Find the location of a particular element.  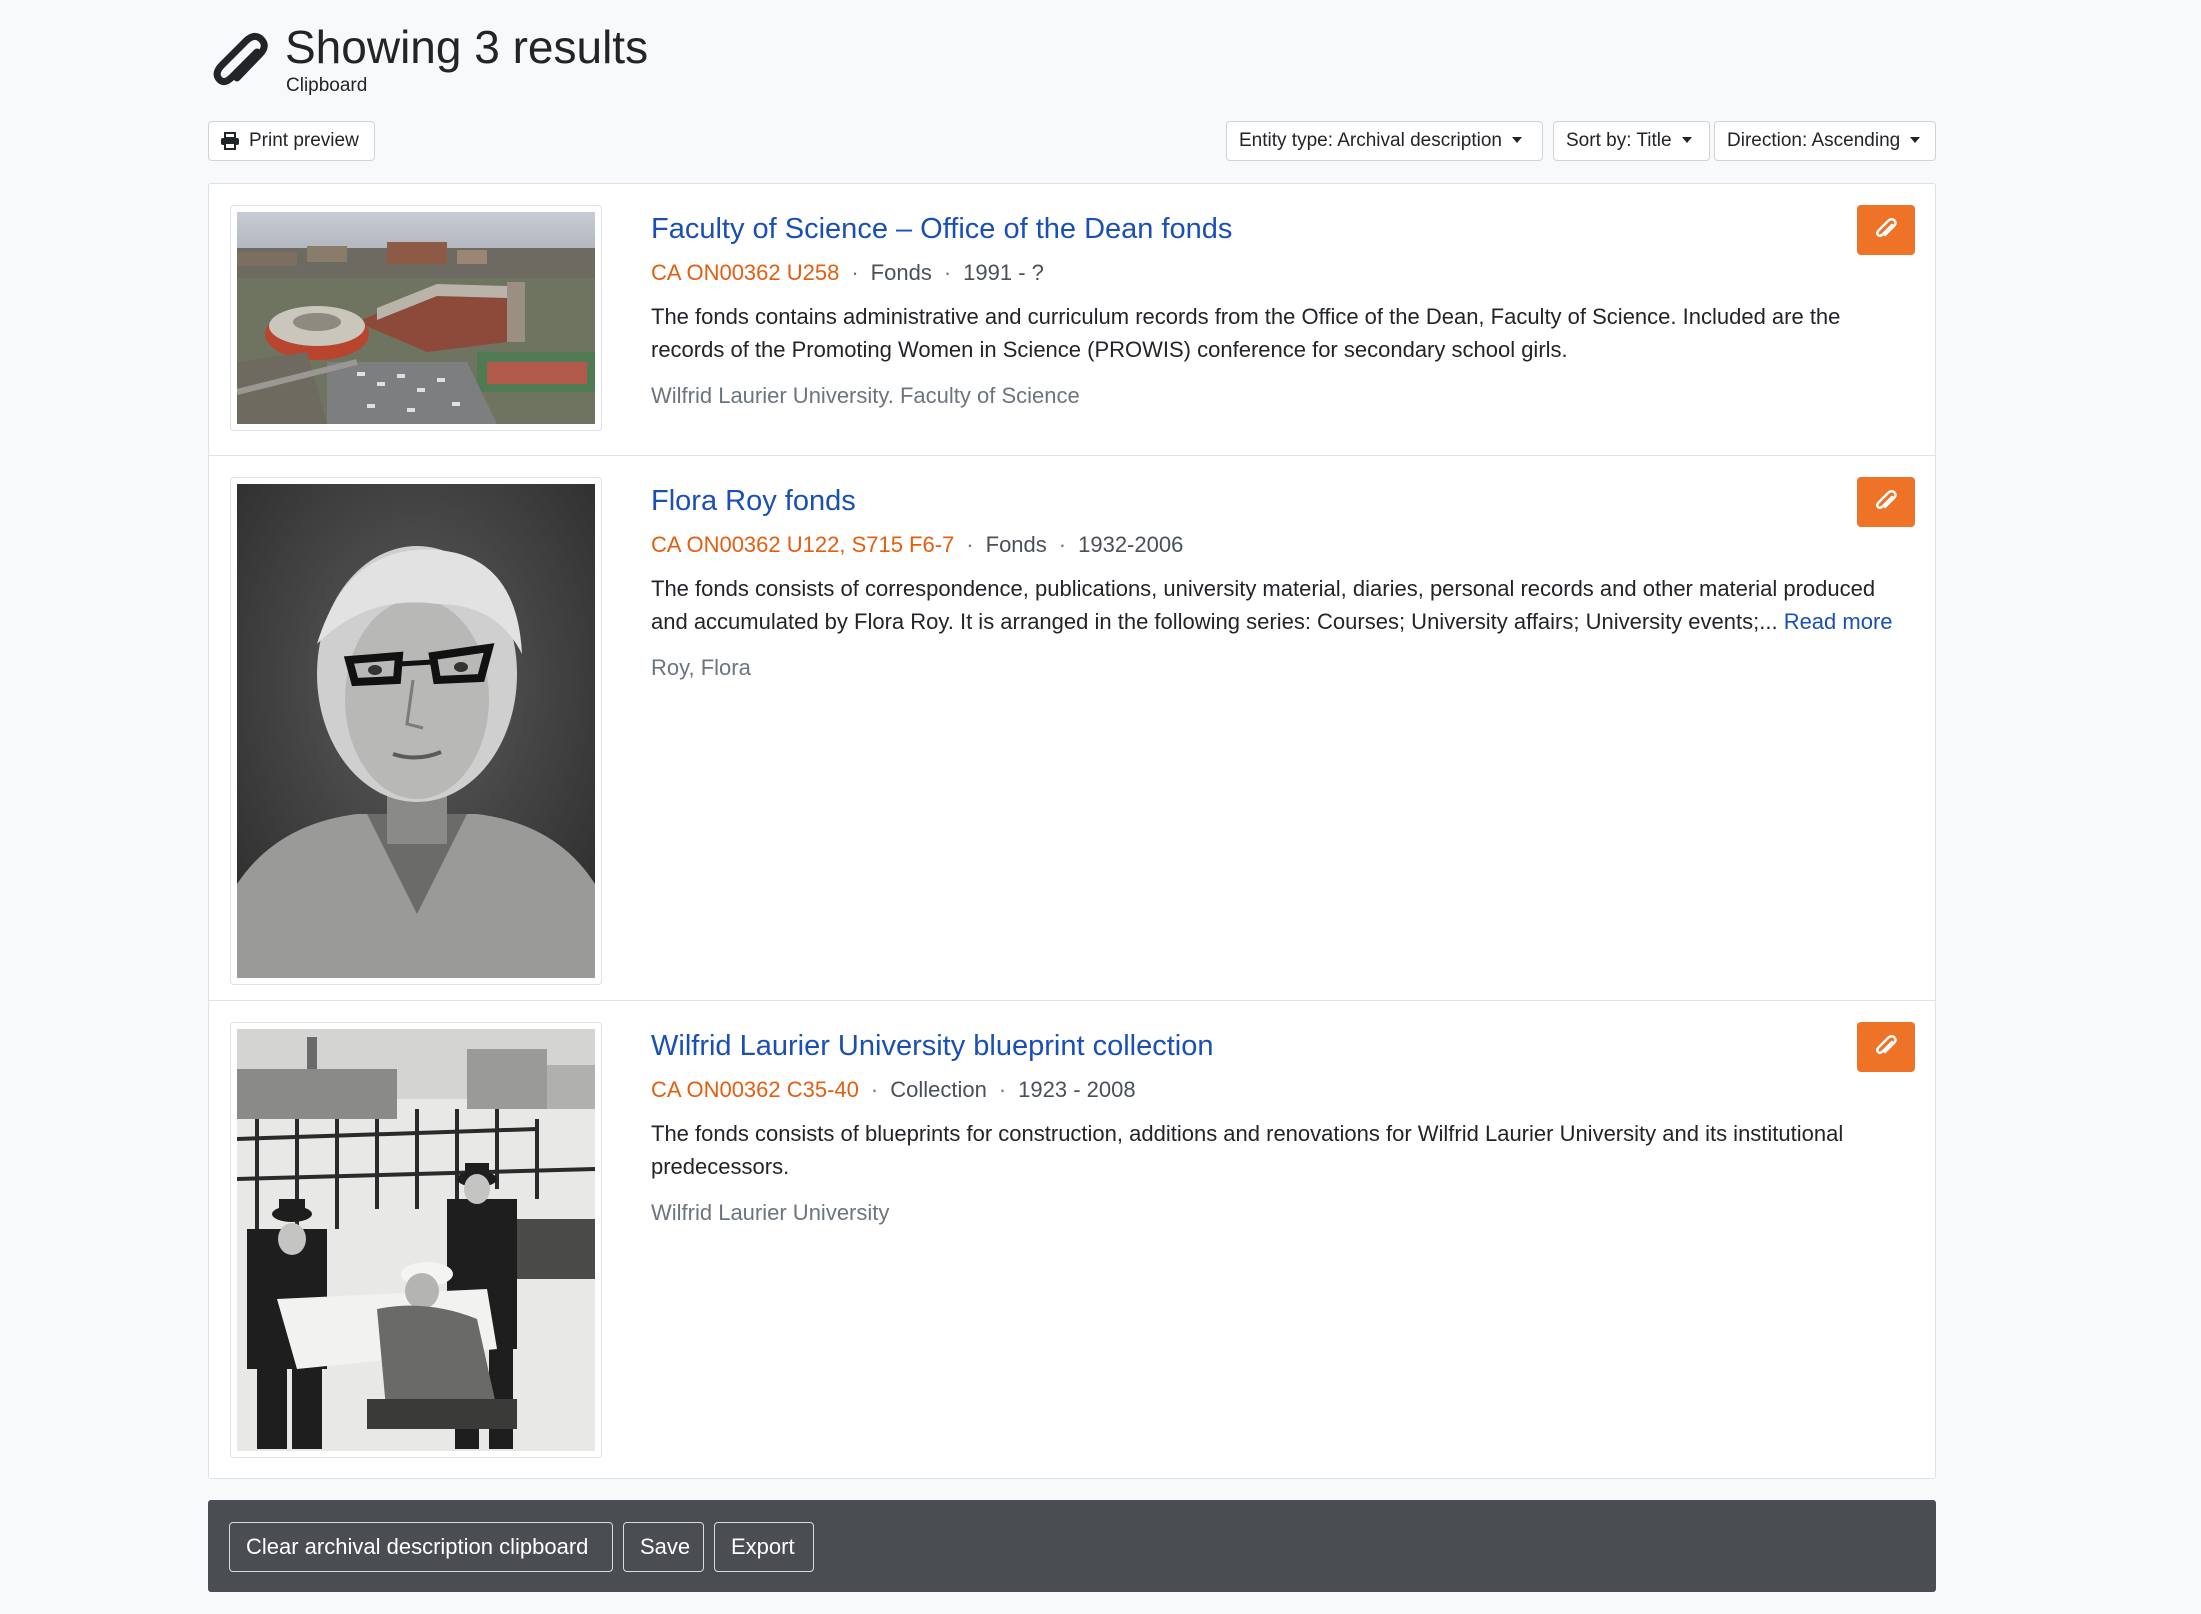

entity-type-dropdown: Entity type: Archival description is located at coordinates (1384, 141).